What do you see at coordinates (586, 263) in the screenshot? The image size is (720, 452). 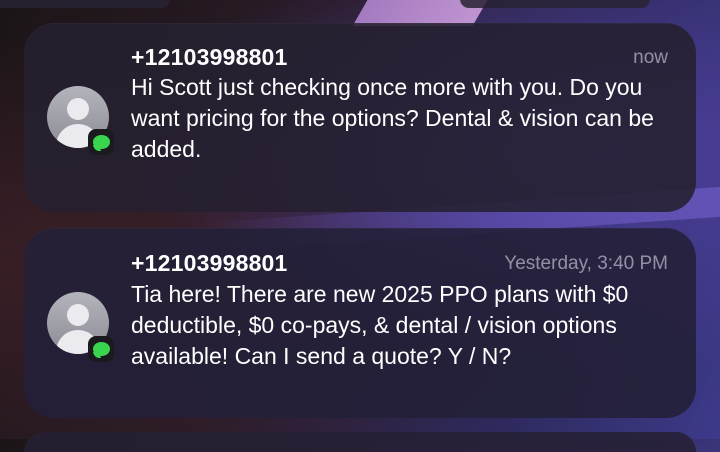 I see `notification-time: Yesterday, 3:40 PM` at bounding box center [586, 263].